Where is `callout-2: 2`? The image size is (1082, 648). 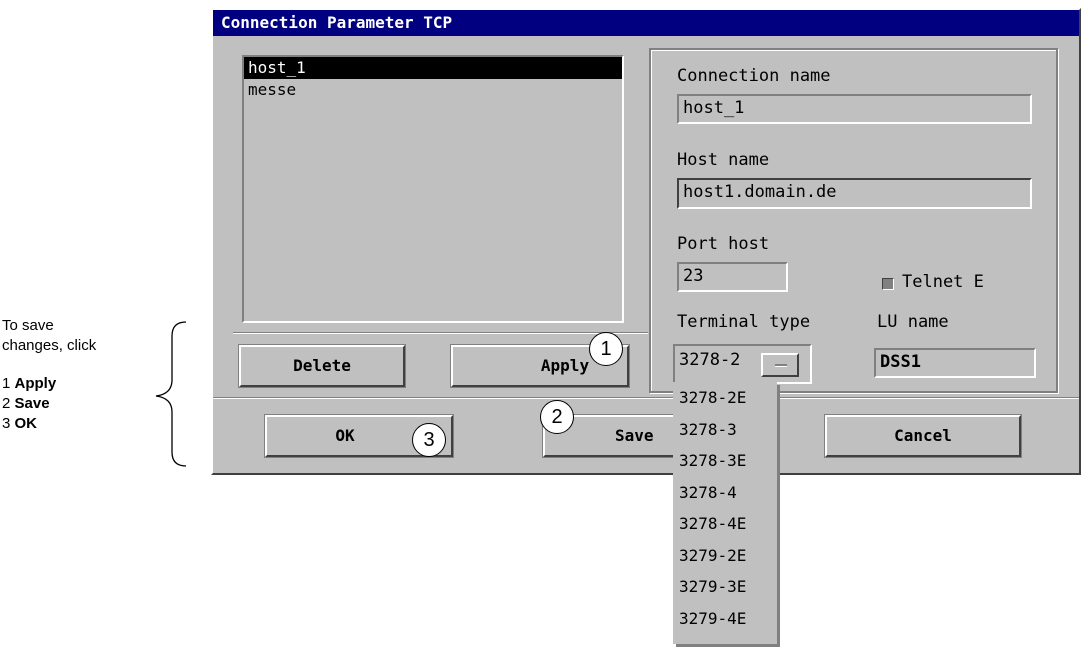
callout-2: 2 is located at coordinates (557, 417).